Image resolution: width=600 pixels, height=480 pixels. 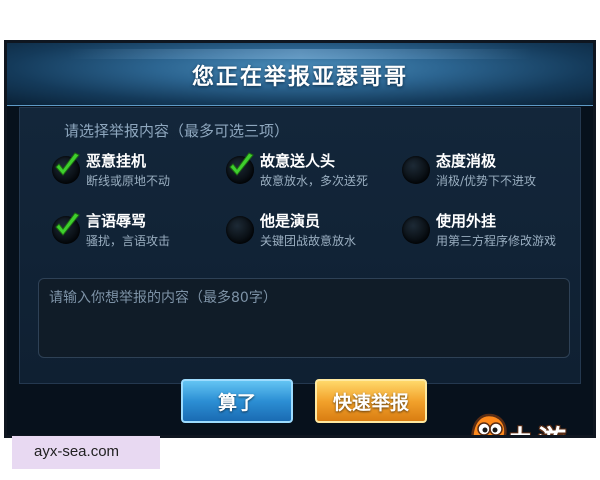 What do you see at coordinates (371, 401) in the screenshot?
I see `quick-report-button: 快速举报` at bounding box center [371, 401].